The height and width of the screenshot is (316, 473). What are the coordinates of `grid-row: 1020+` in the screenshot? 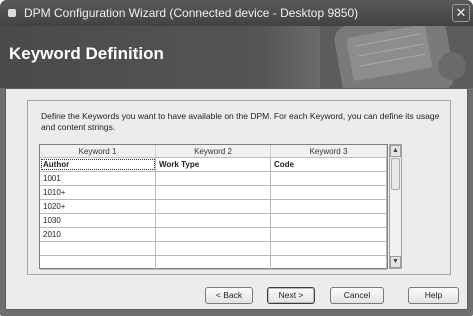 It's located at (213, 207).